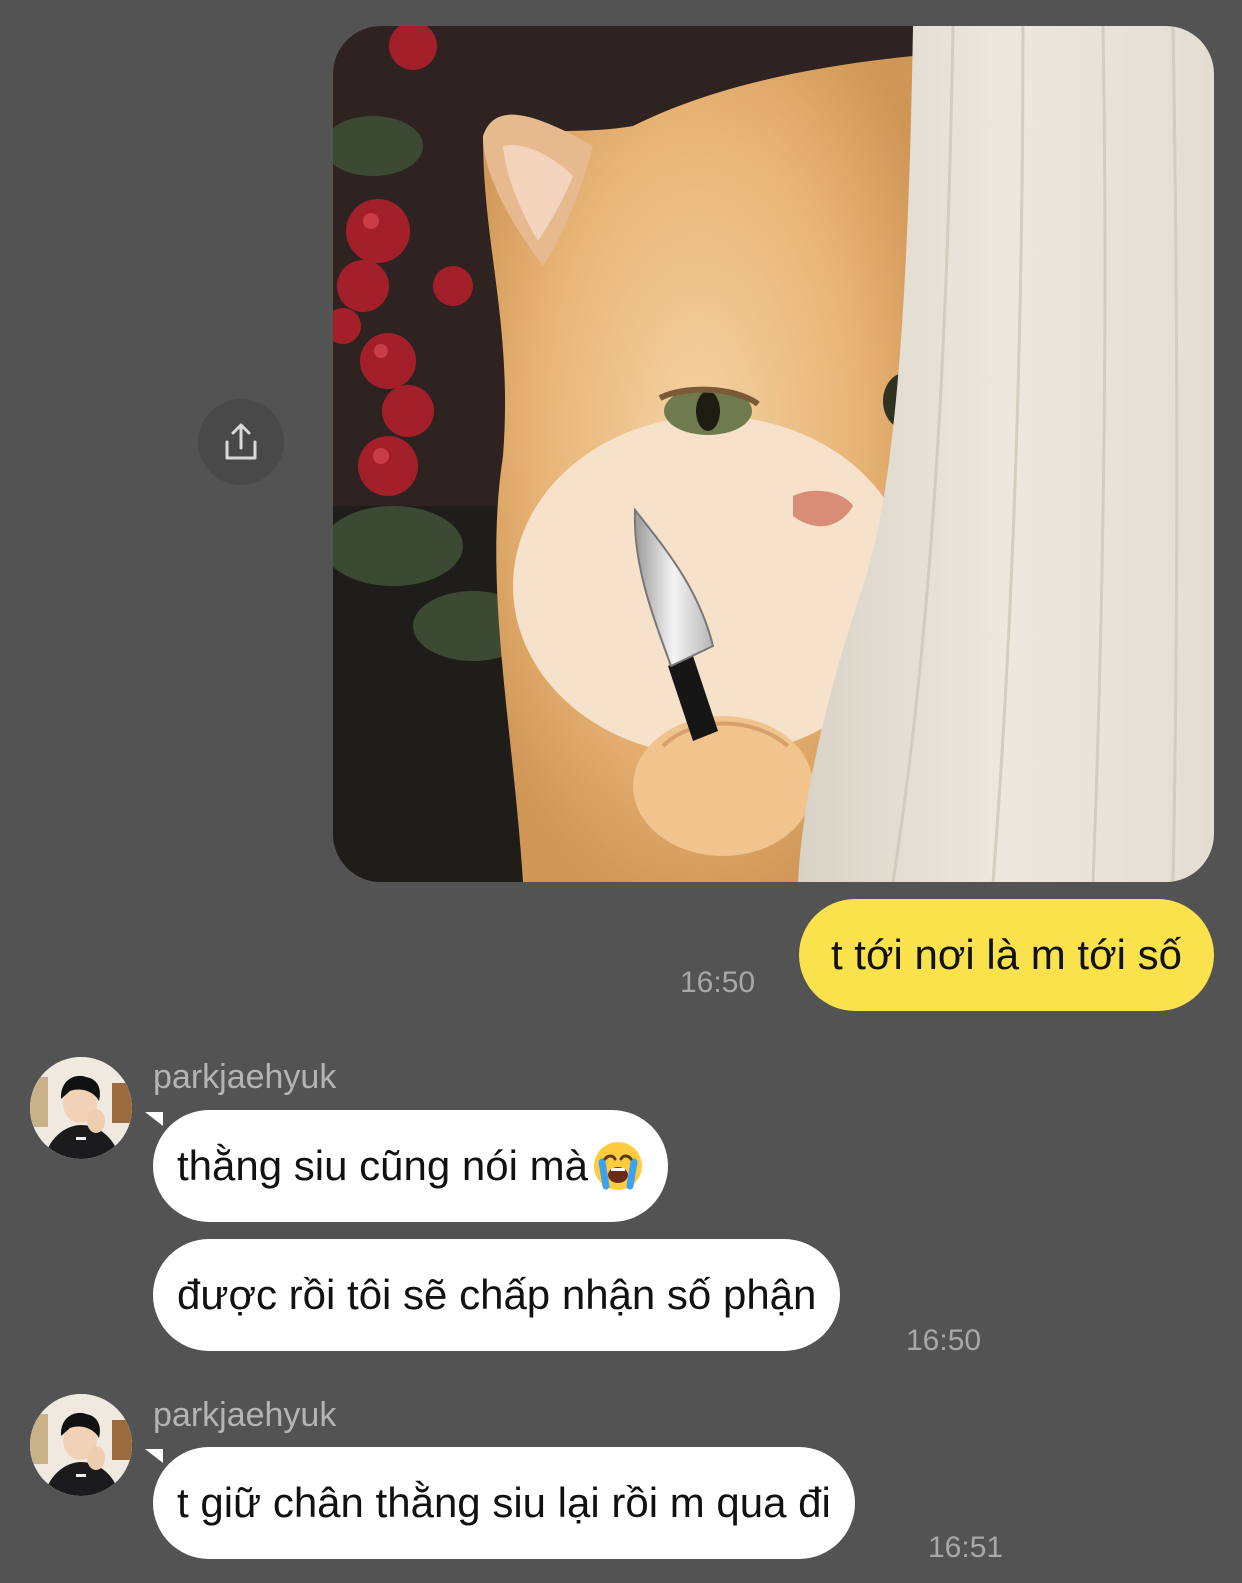  Describe the element at coordinates (966, 1547) in the screenshot. I see `message-timestamp: 16:51` at that location.